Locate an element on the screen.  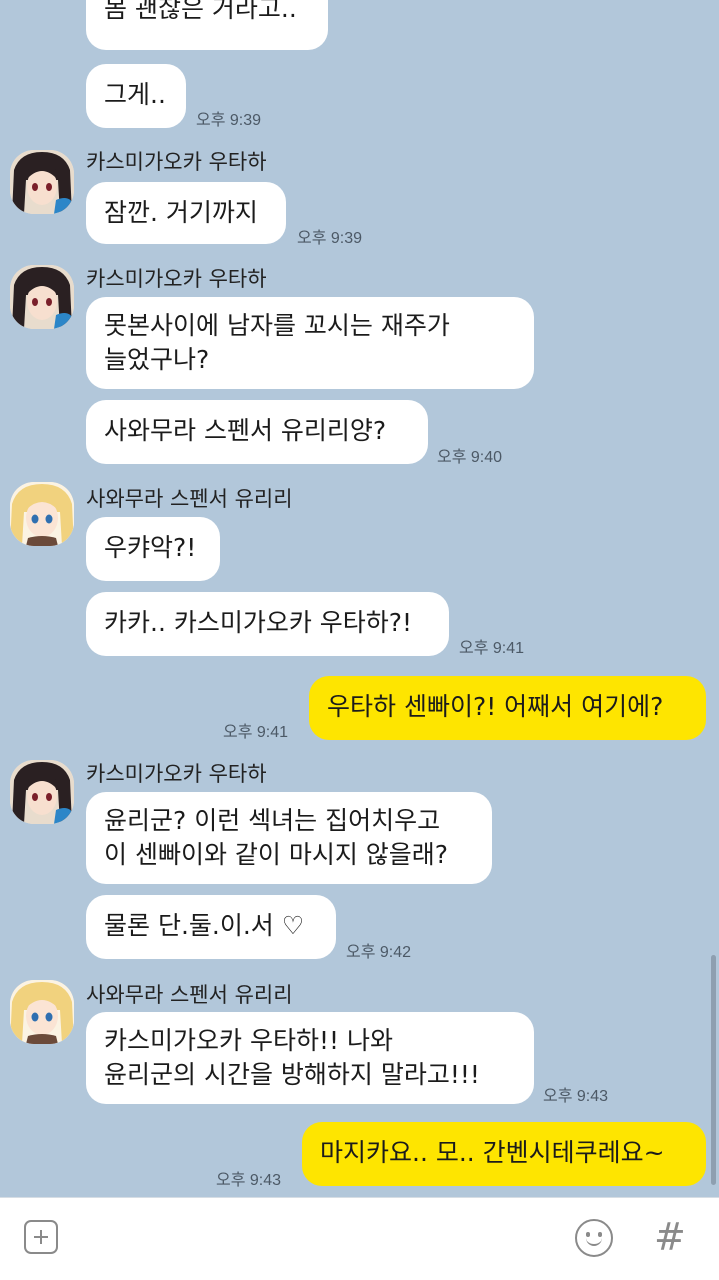
plus-square-icon is located at coordinates (41, 1237).